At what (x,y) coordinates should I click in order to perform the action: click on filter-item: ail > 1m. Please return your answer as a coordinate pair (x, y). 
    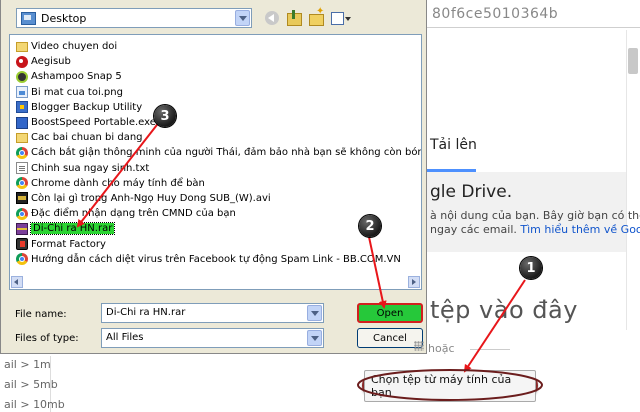
    Looking at the image, I should click on (27, 364).